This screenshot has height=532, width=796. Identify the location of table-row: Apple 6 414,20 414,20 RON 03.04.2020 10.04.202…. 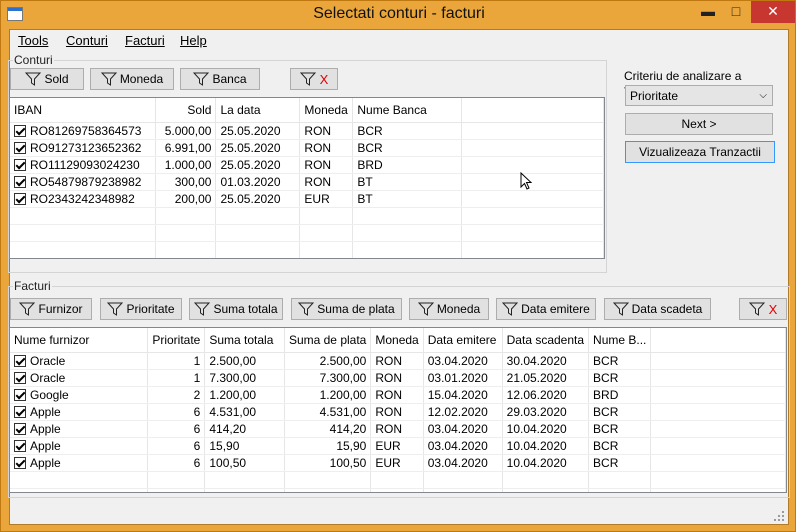
(398, 429).